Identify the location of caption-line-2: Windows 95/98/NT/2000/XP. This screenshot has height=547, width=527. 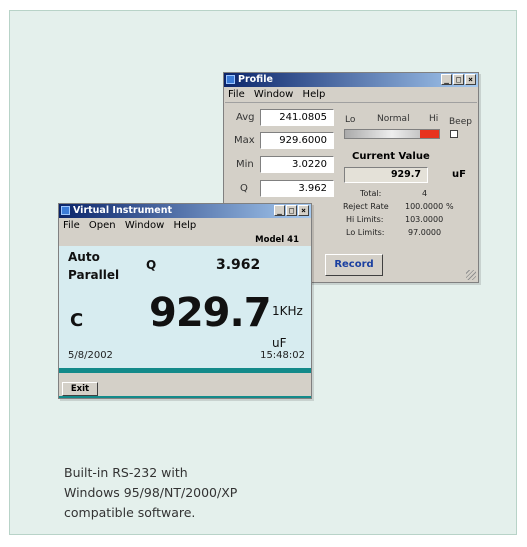
(151, 492).